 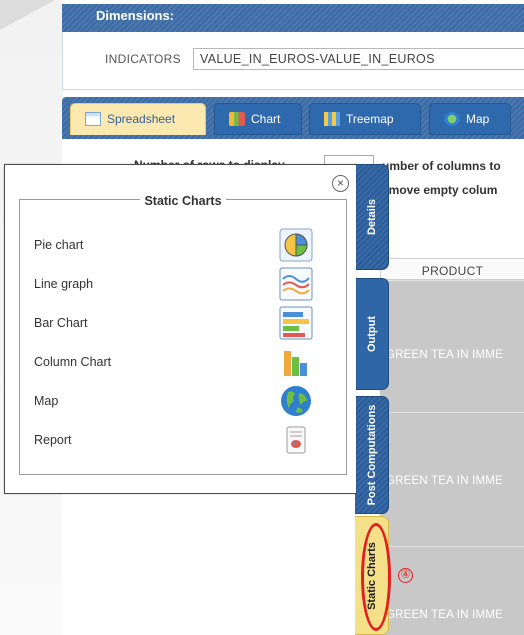 I want to click on tab-spreadsheet: Spreadsheet, so click(x=138, y=119).